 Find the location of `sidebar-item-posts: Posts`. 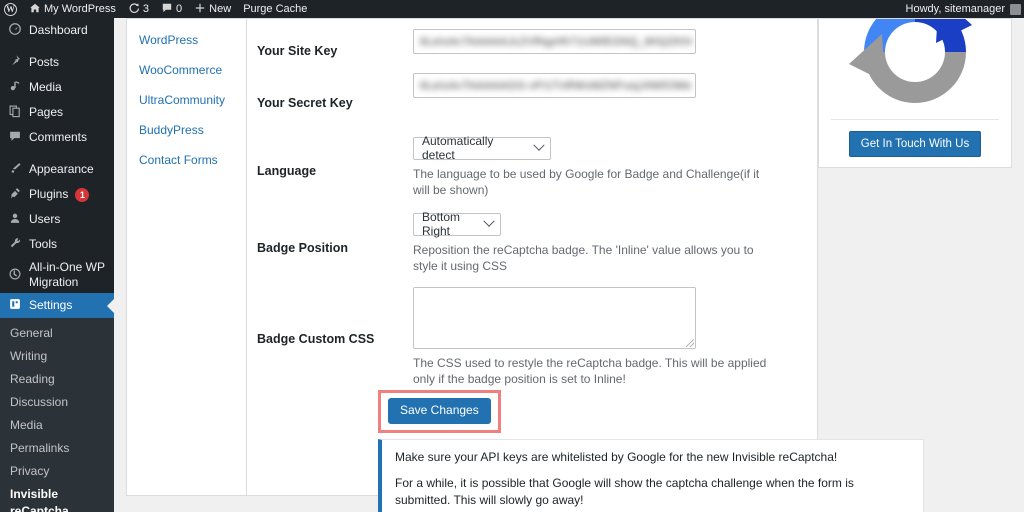

sidebar-item-posts: Posts is located at coordinates (57, 62).